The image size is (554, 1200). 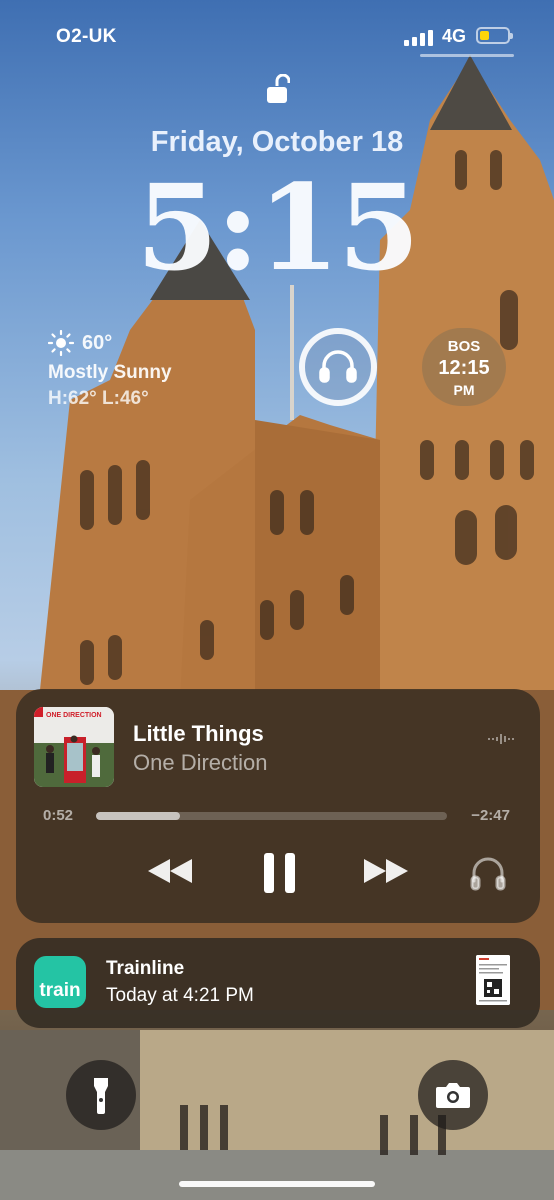 I want to click on notification-title: Trainline, so click(x=145, y=968).